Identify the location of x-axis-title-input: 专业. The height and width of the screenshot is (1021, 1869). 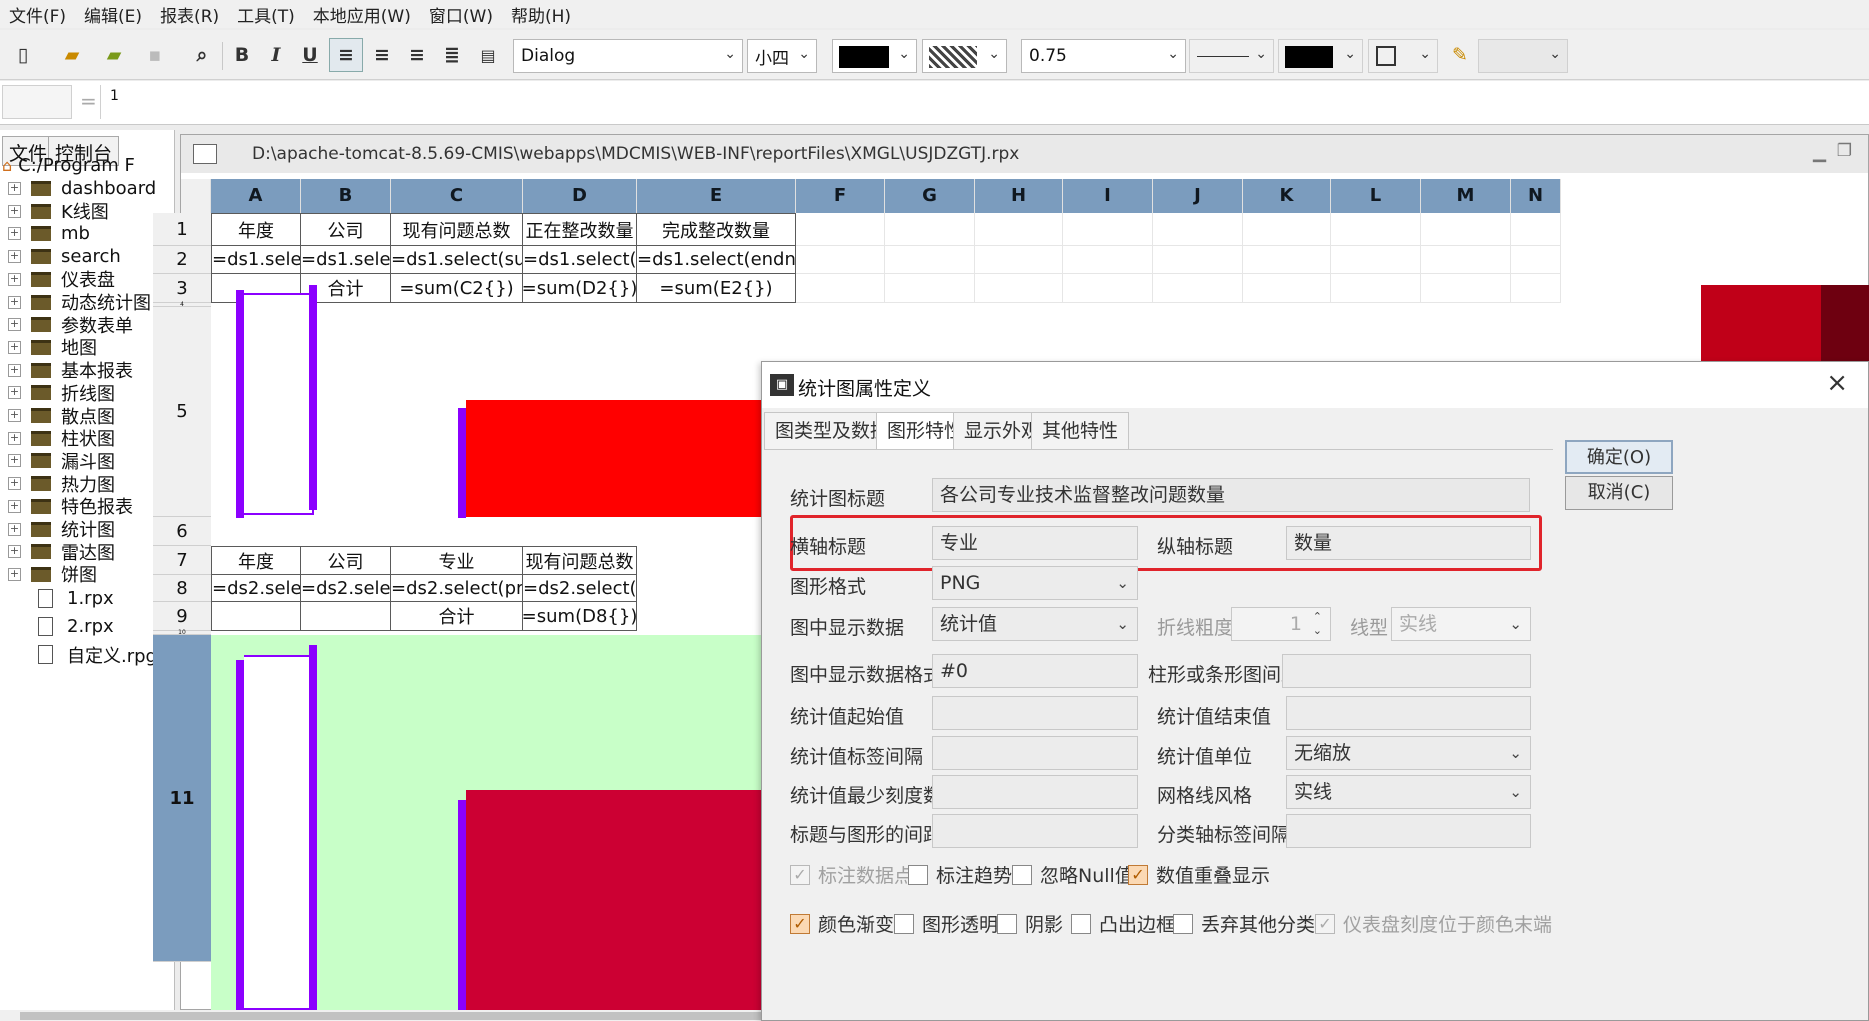
(1035, 543).